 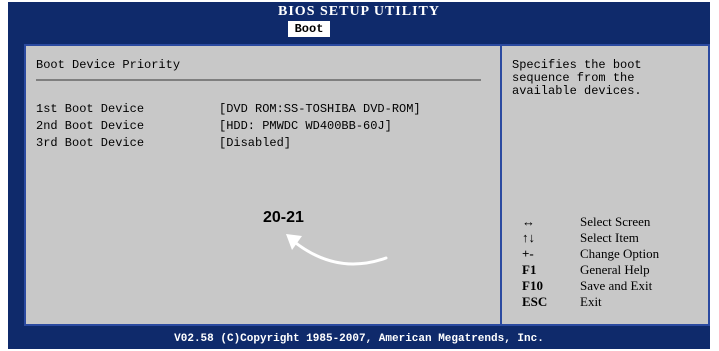 What do you see at coordinates (528, 221) in the screenshot?
I see `key-left-right-icon: ↔` at bounding box center [528, 221].